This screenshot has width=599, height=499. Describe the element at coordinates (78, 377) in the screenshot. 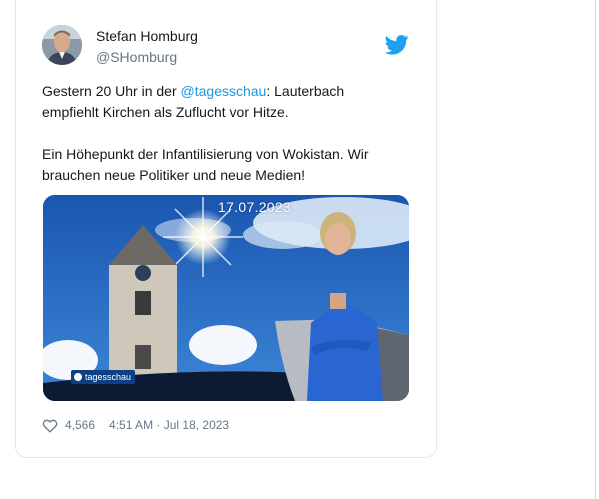

I see `tagesschau-logo-icon` at that location.